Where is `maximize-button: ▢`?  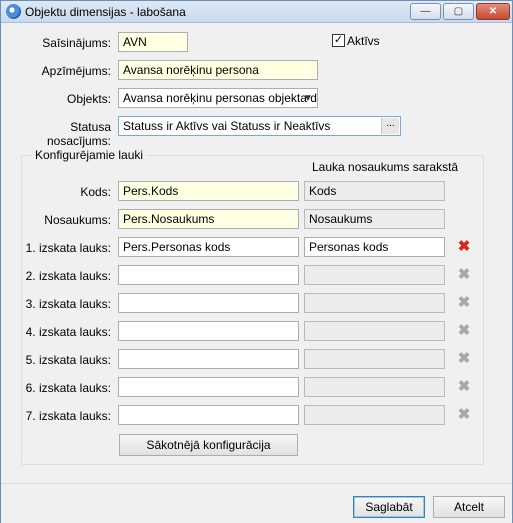 maximize-button: ▢ is located at coordinates (458, 11).